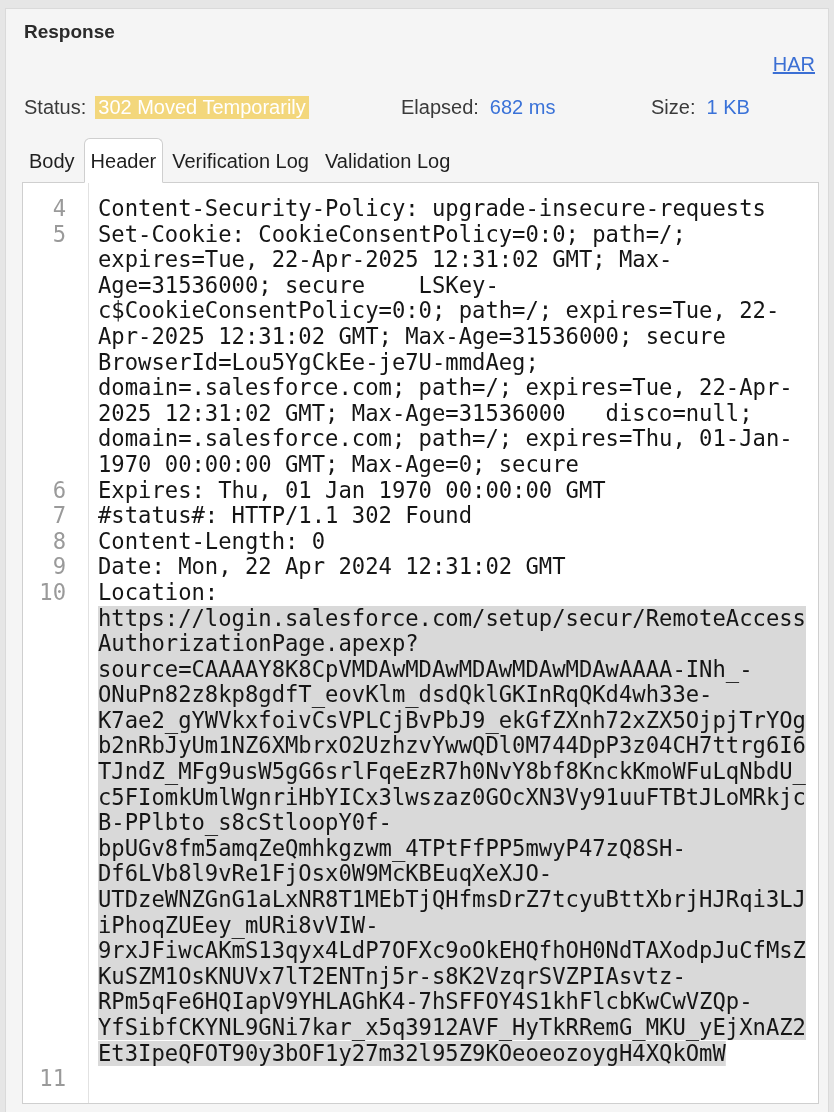 The image size is (834, 1112). Describe the element at coordinates (59, 234) in the screenshot. I see `line-number: 5` at that location.